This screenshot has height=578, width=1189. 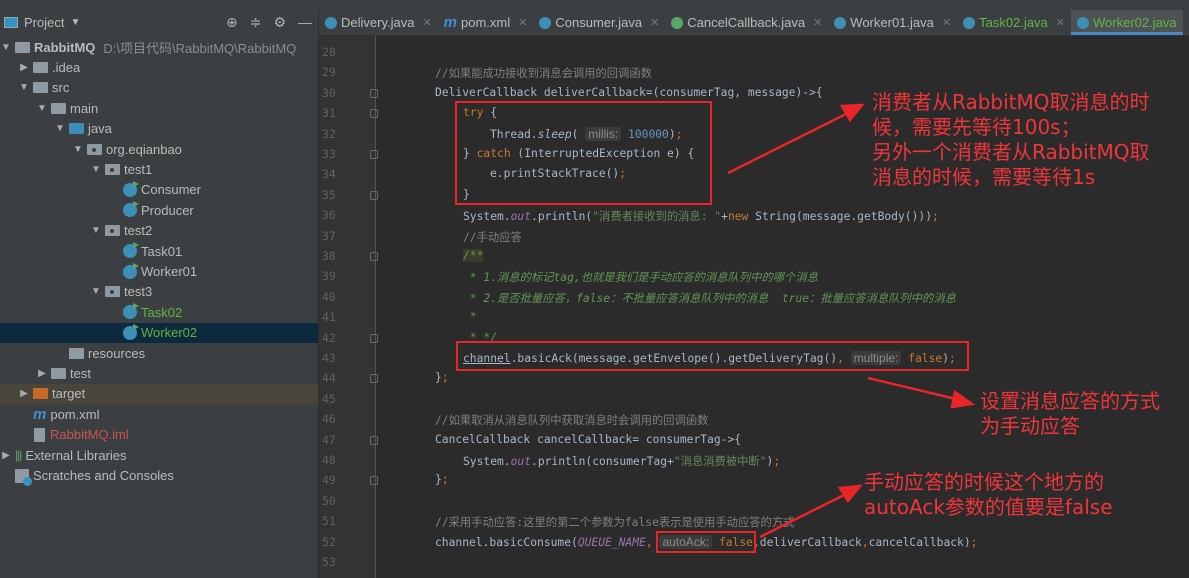 I want to click on arrow-from-basic-ack, so click(x=914, y=389).